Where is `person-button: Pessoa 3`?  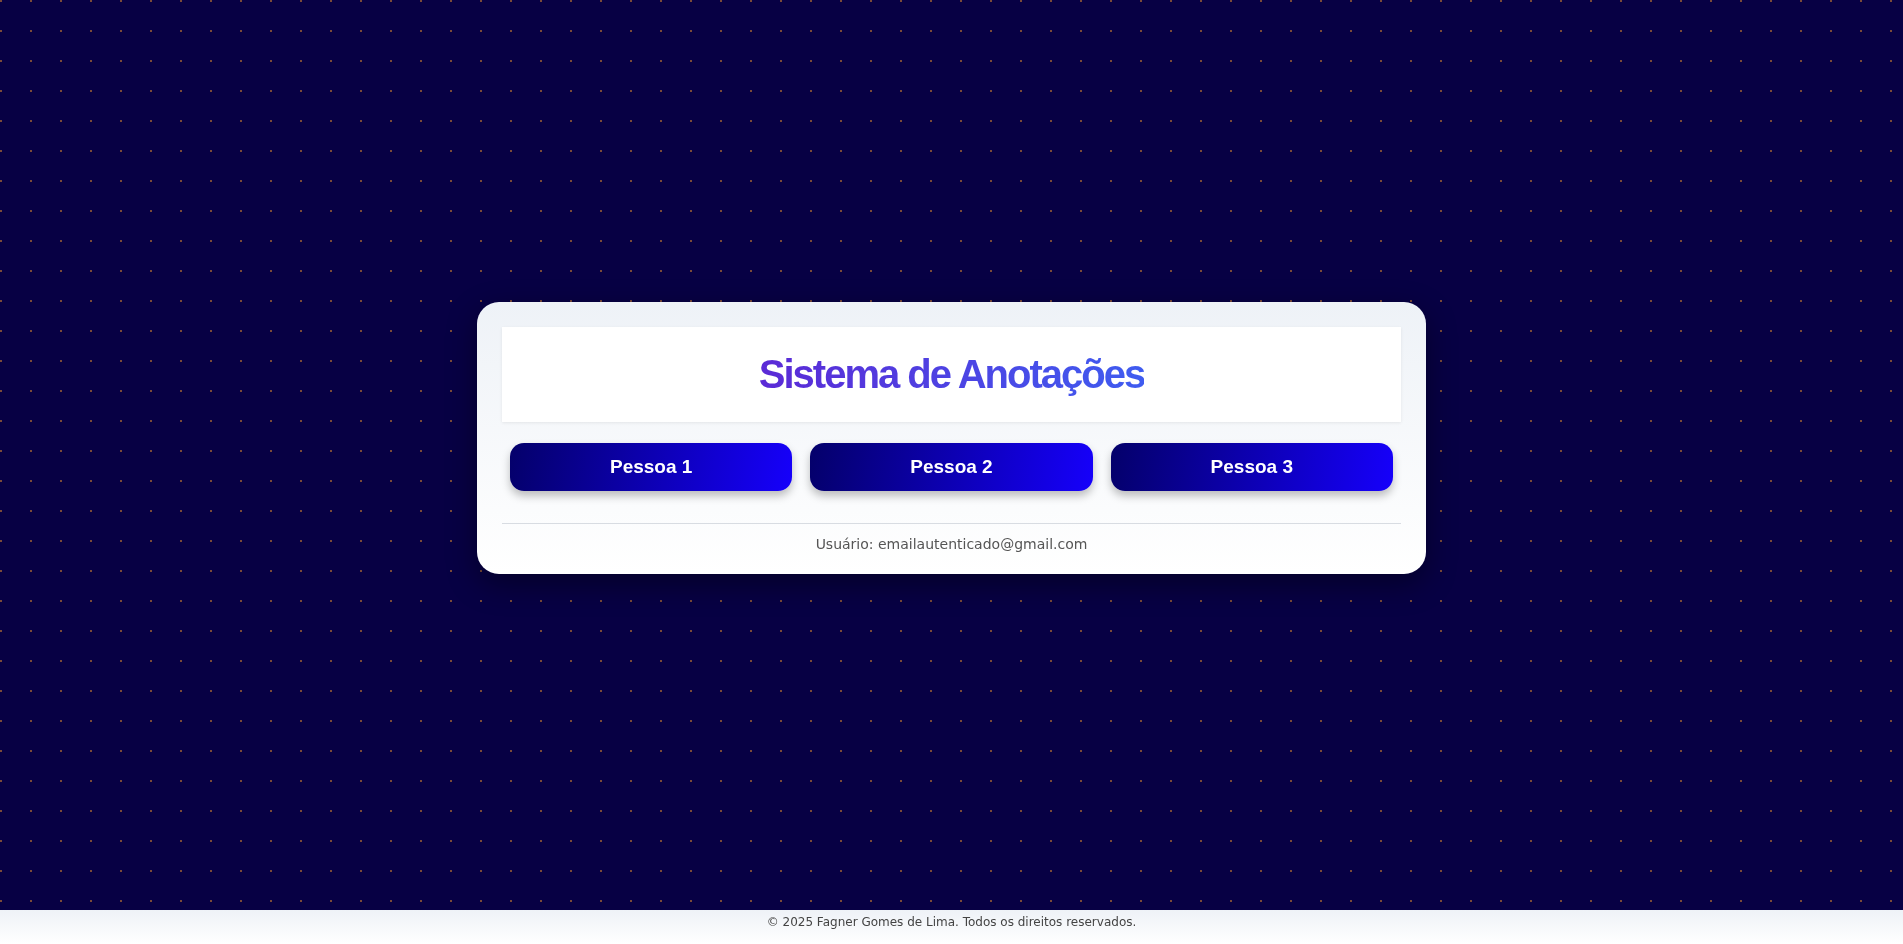
person-button: Pessoa 3 is located at coordinates (1251, 467).